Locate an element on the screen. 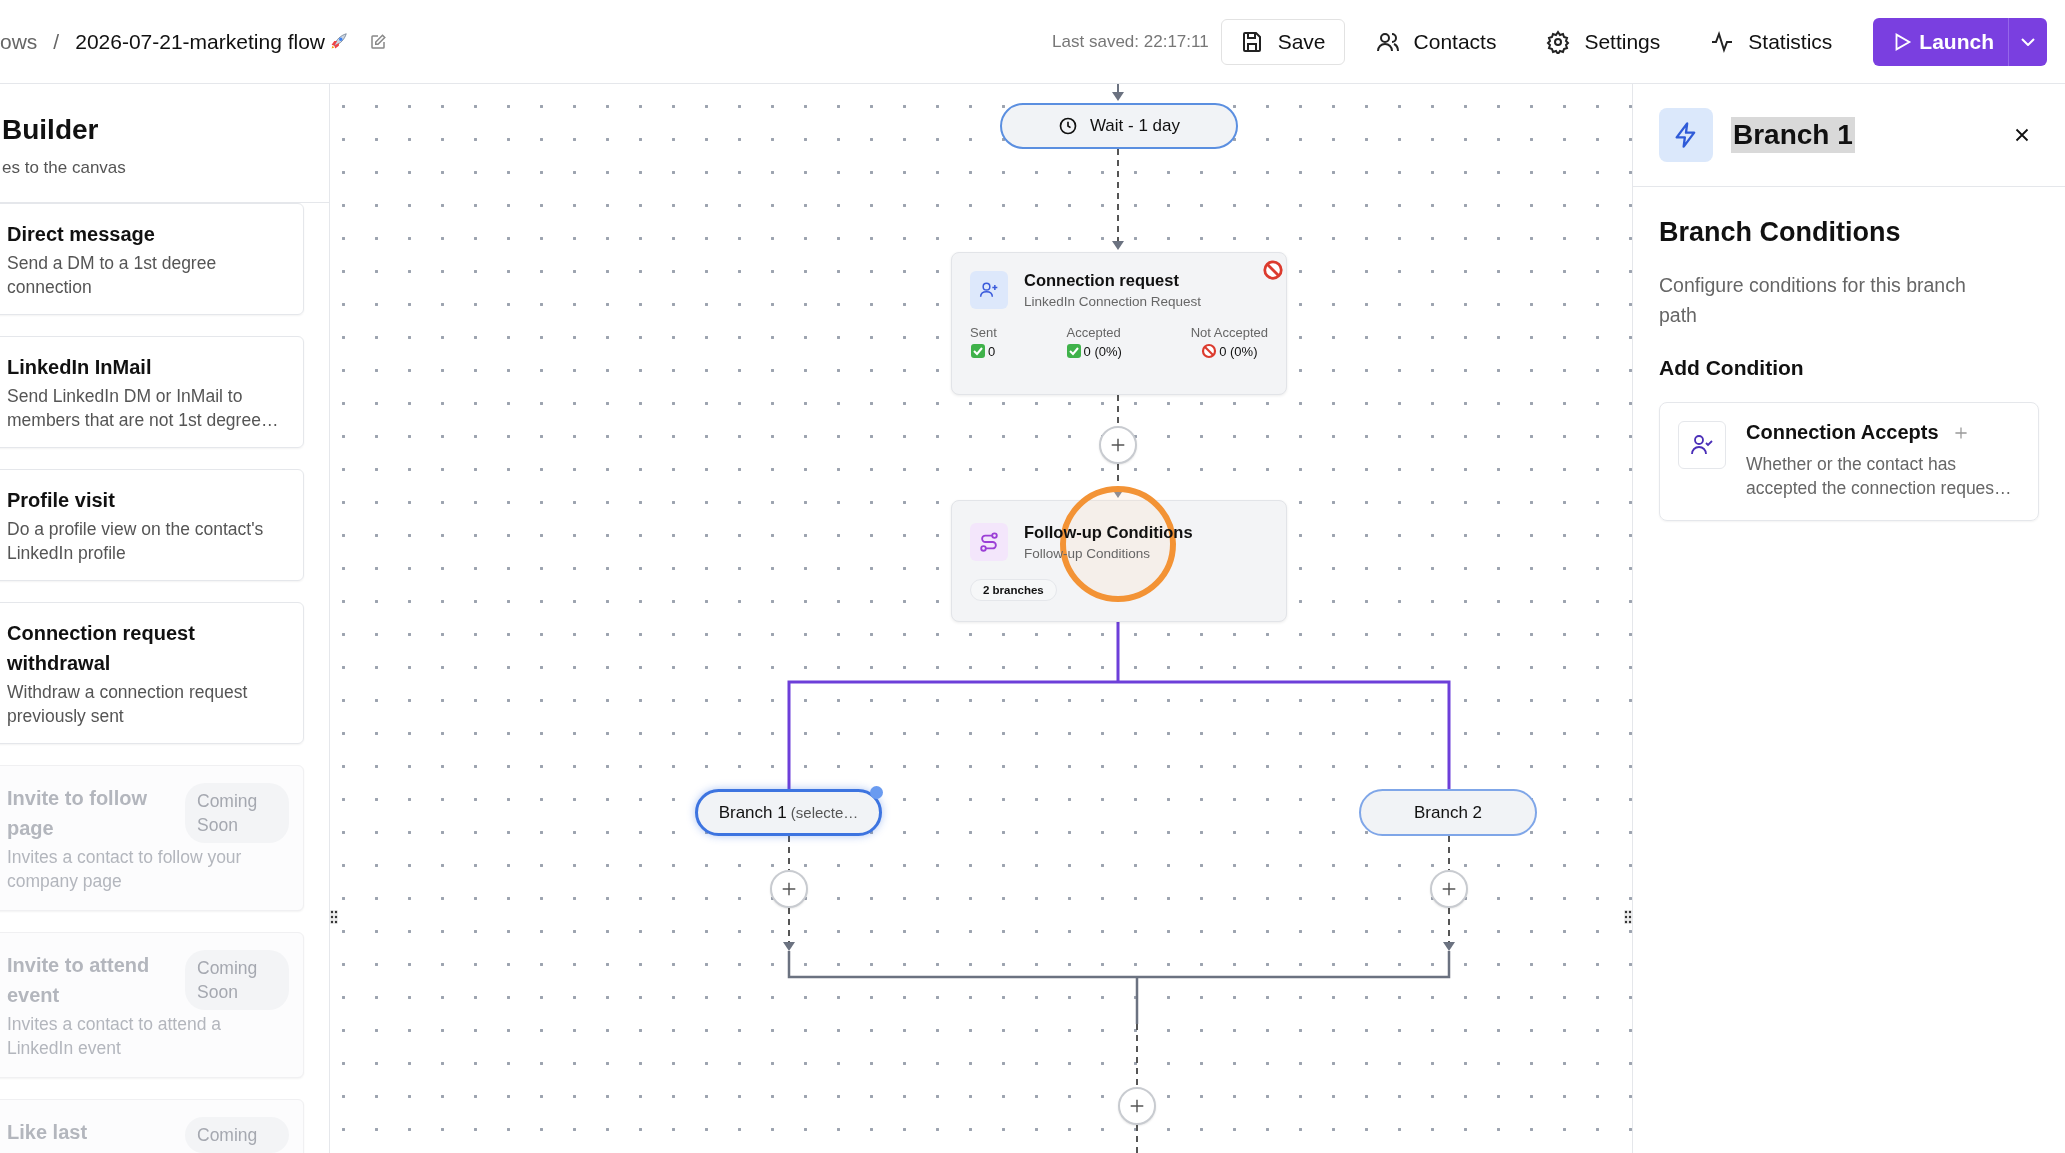 This screenshot has height=1153, width=2065. user-plus-icon is located at coordinates (989, 290).